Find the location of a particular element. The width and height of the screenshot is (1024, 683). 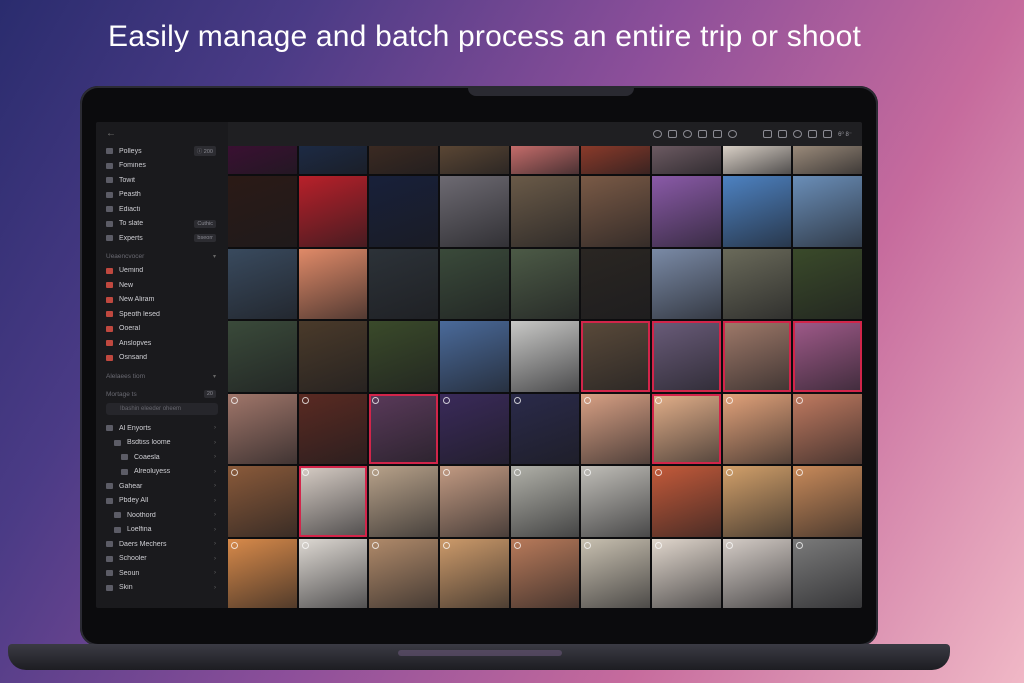

section-header-2: Alelaees tiom ▾ is located at coordinates (162, 376).